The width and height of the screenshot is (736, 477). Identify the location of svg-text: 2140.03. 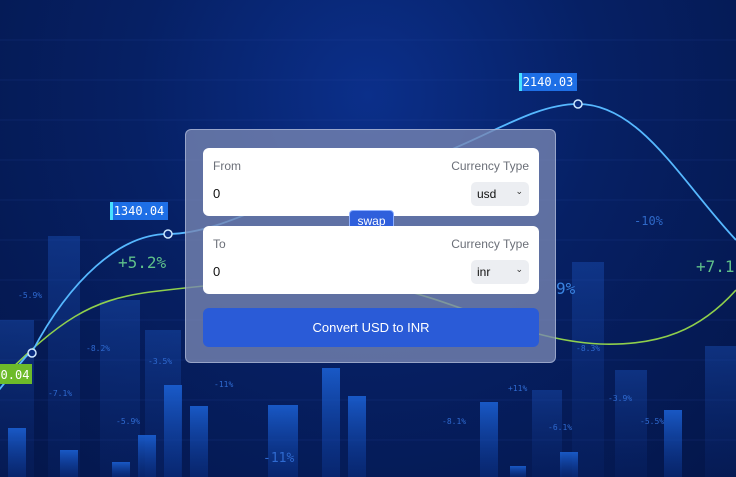
(548, 82).